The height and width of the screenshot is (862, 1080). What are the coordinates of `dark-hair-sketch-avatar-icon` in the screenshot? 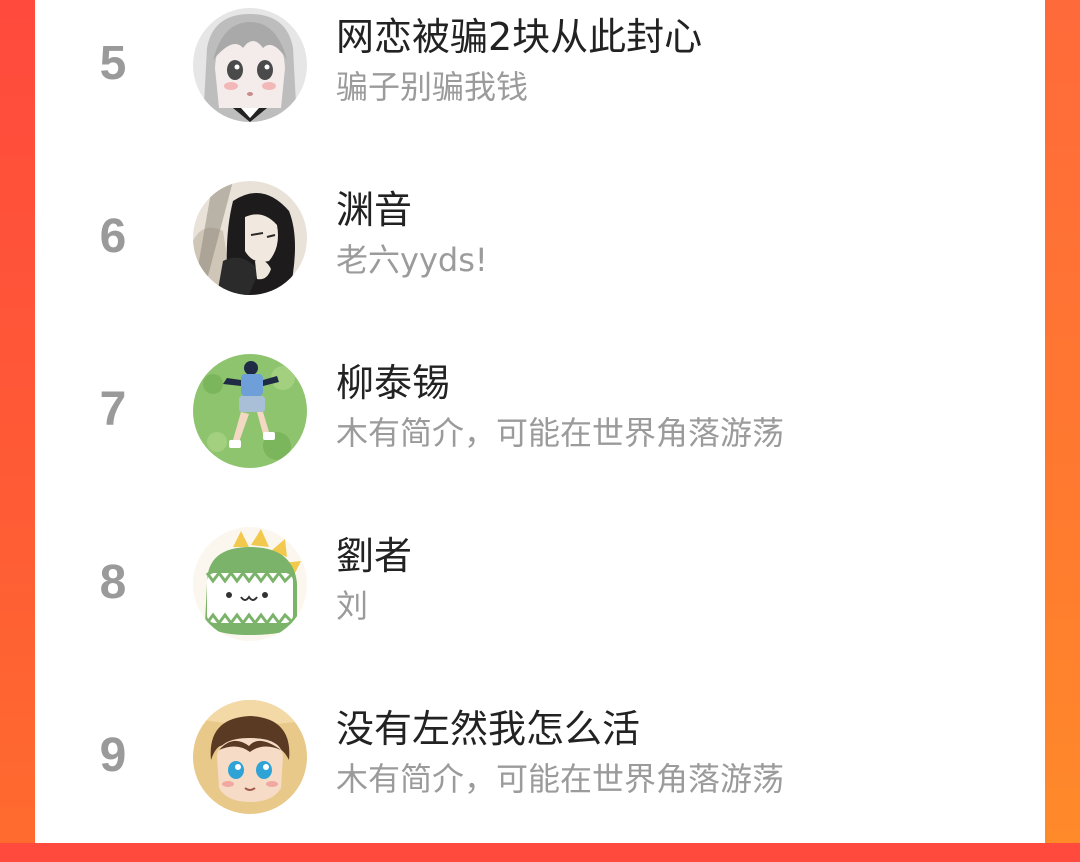 It's located at (250, 238).